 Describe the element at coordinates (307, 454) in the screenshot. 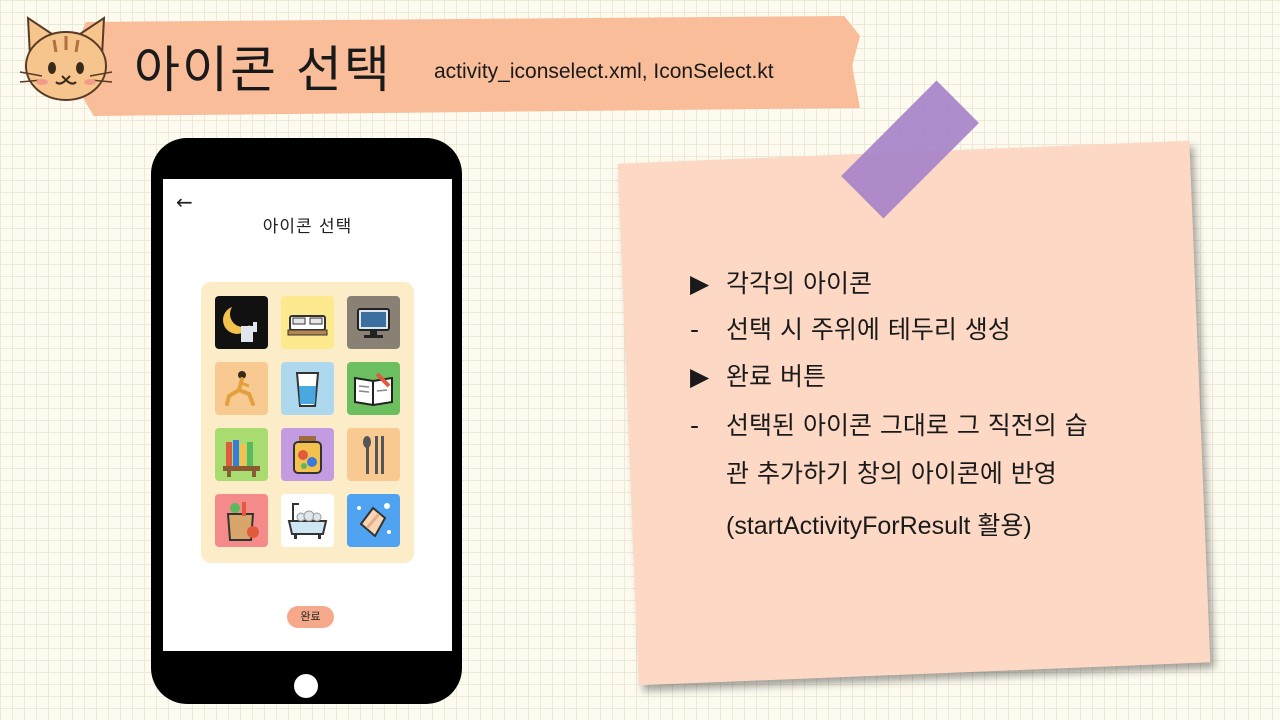

I see `vitamin-jar-icon` at that location.